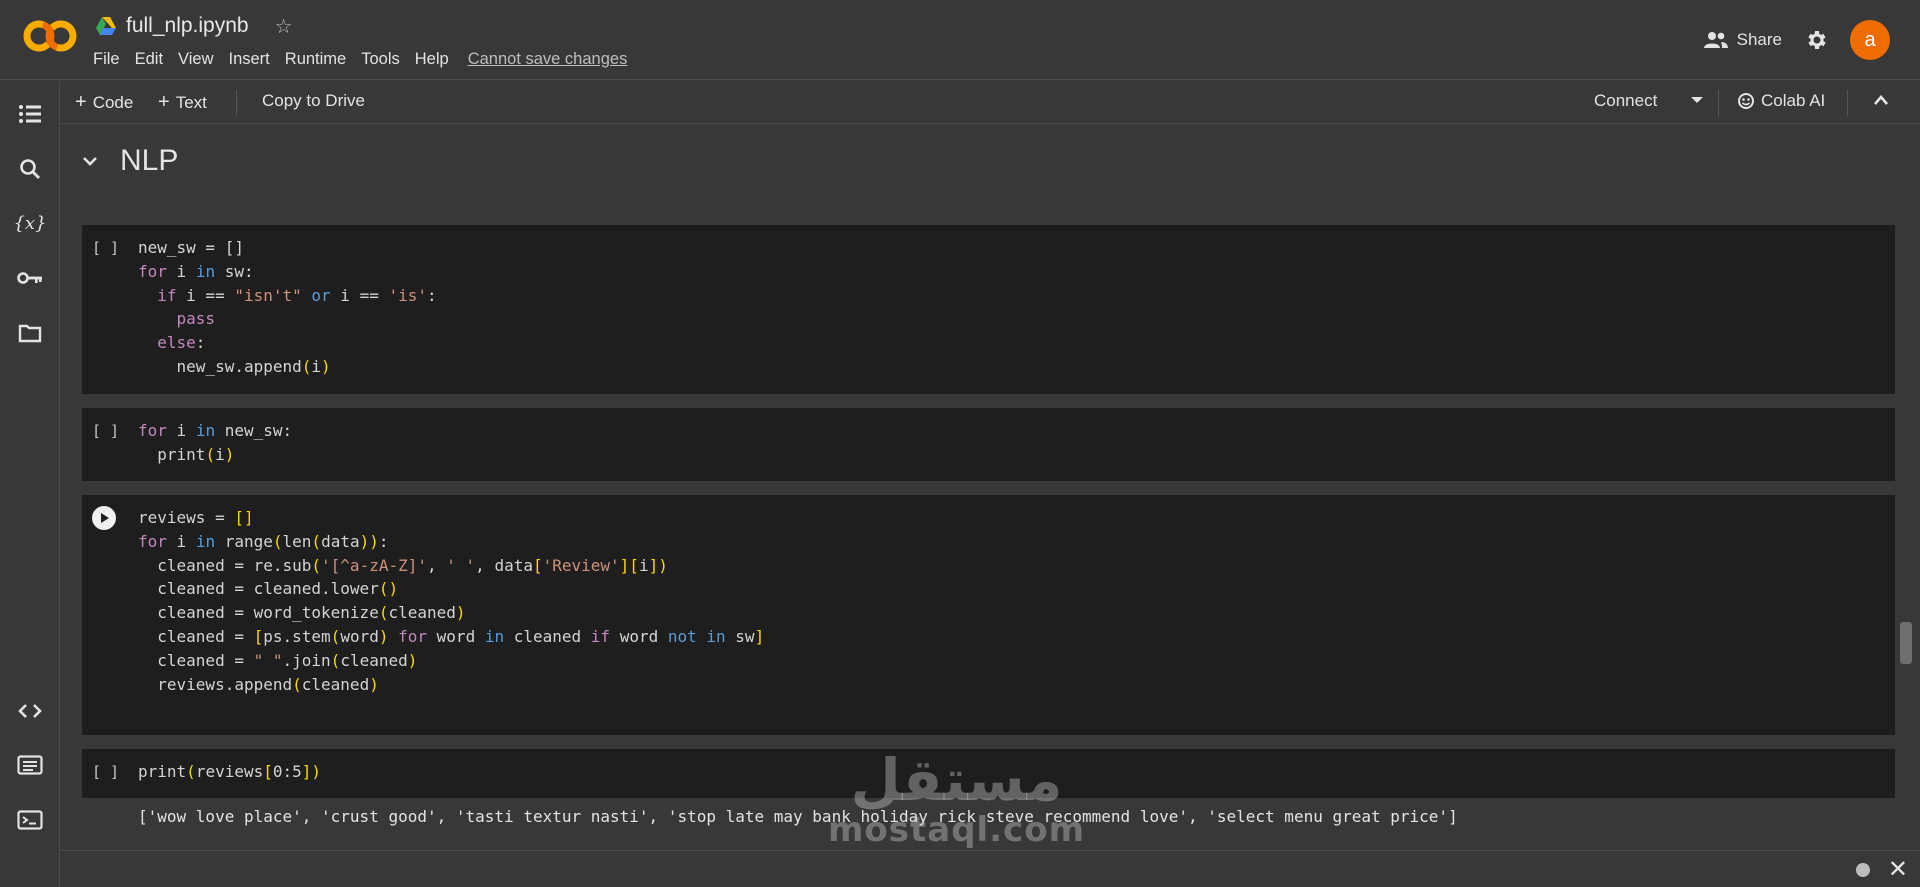 The width and height of the screenshot is (1920, 887). Describe the element at coordinates (113, 102) in the screenshot. I see `add-code-label: Code` at that location.